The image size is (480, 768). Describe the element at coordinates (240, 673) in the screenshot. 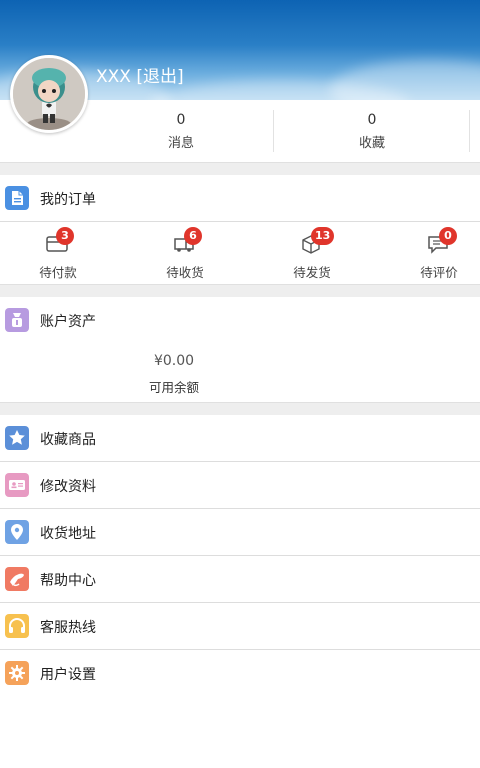

I see `menu-item-user-settings: 用户设置` at that location.